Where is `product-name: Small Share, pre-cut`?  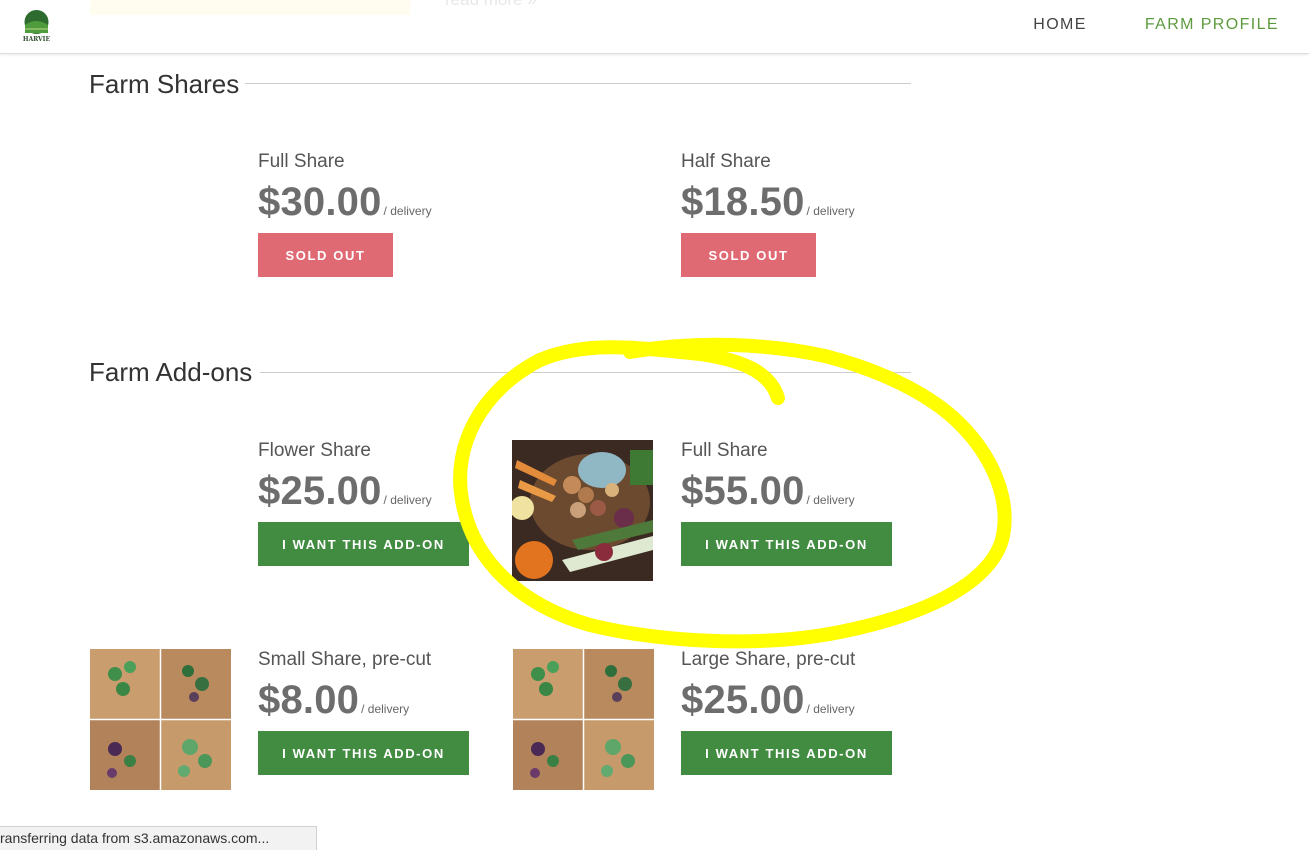
product-name: Small Share, pre-cut is located at coordinates (345, 659).